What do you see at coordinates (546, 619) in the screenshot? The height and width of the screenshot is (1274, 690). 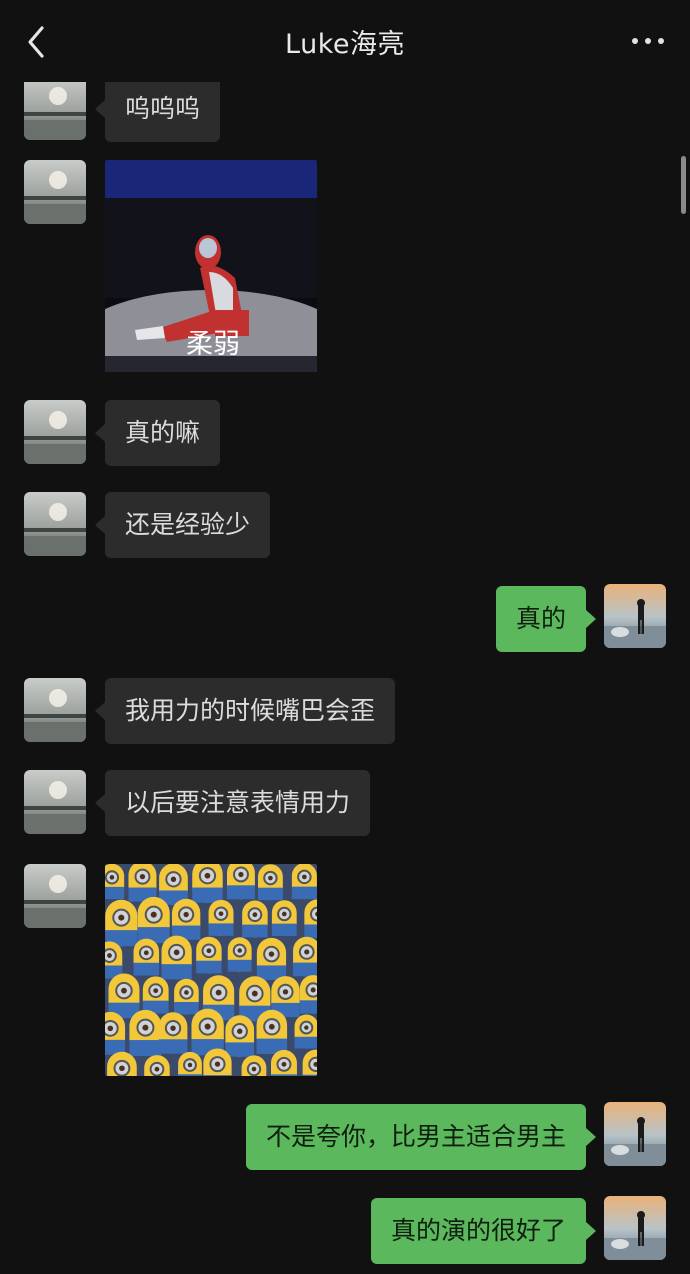 I see `outgoing-message-bubble: 真的` at bounding box center [546, 619].